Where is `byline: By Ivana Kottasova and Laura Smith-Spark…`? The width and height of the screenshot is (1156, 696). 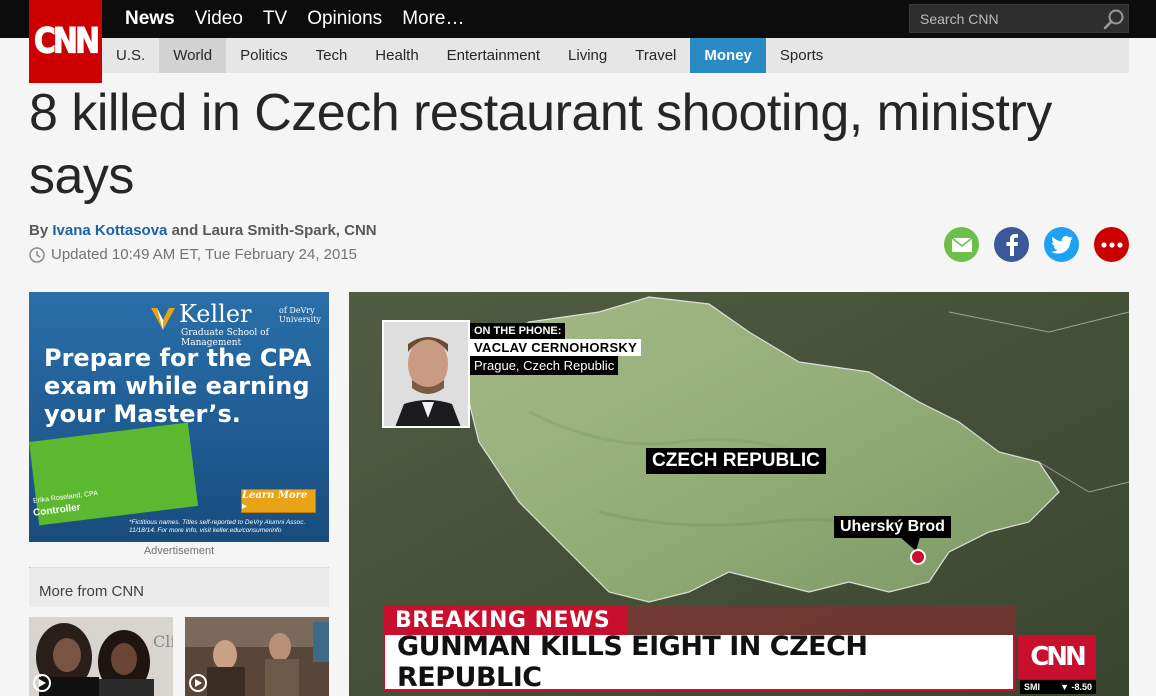
byline: By Ivana Kottasova and Laura Smith-Spark… is located at coordinates (203, 230).